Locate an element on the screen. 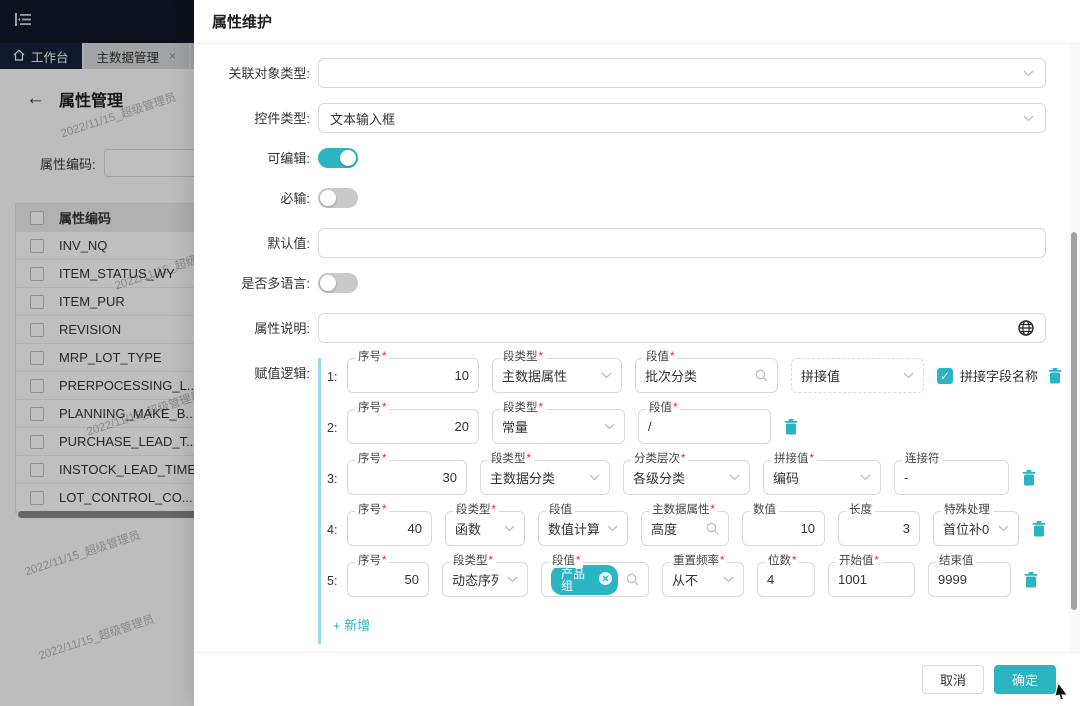  field-value: 20 is located at coordinates (461, 426).